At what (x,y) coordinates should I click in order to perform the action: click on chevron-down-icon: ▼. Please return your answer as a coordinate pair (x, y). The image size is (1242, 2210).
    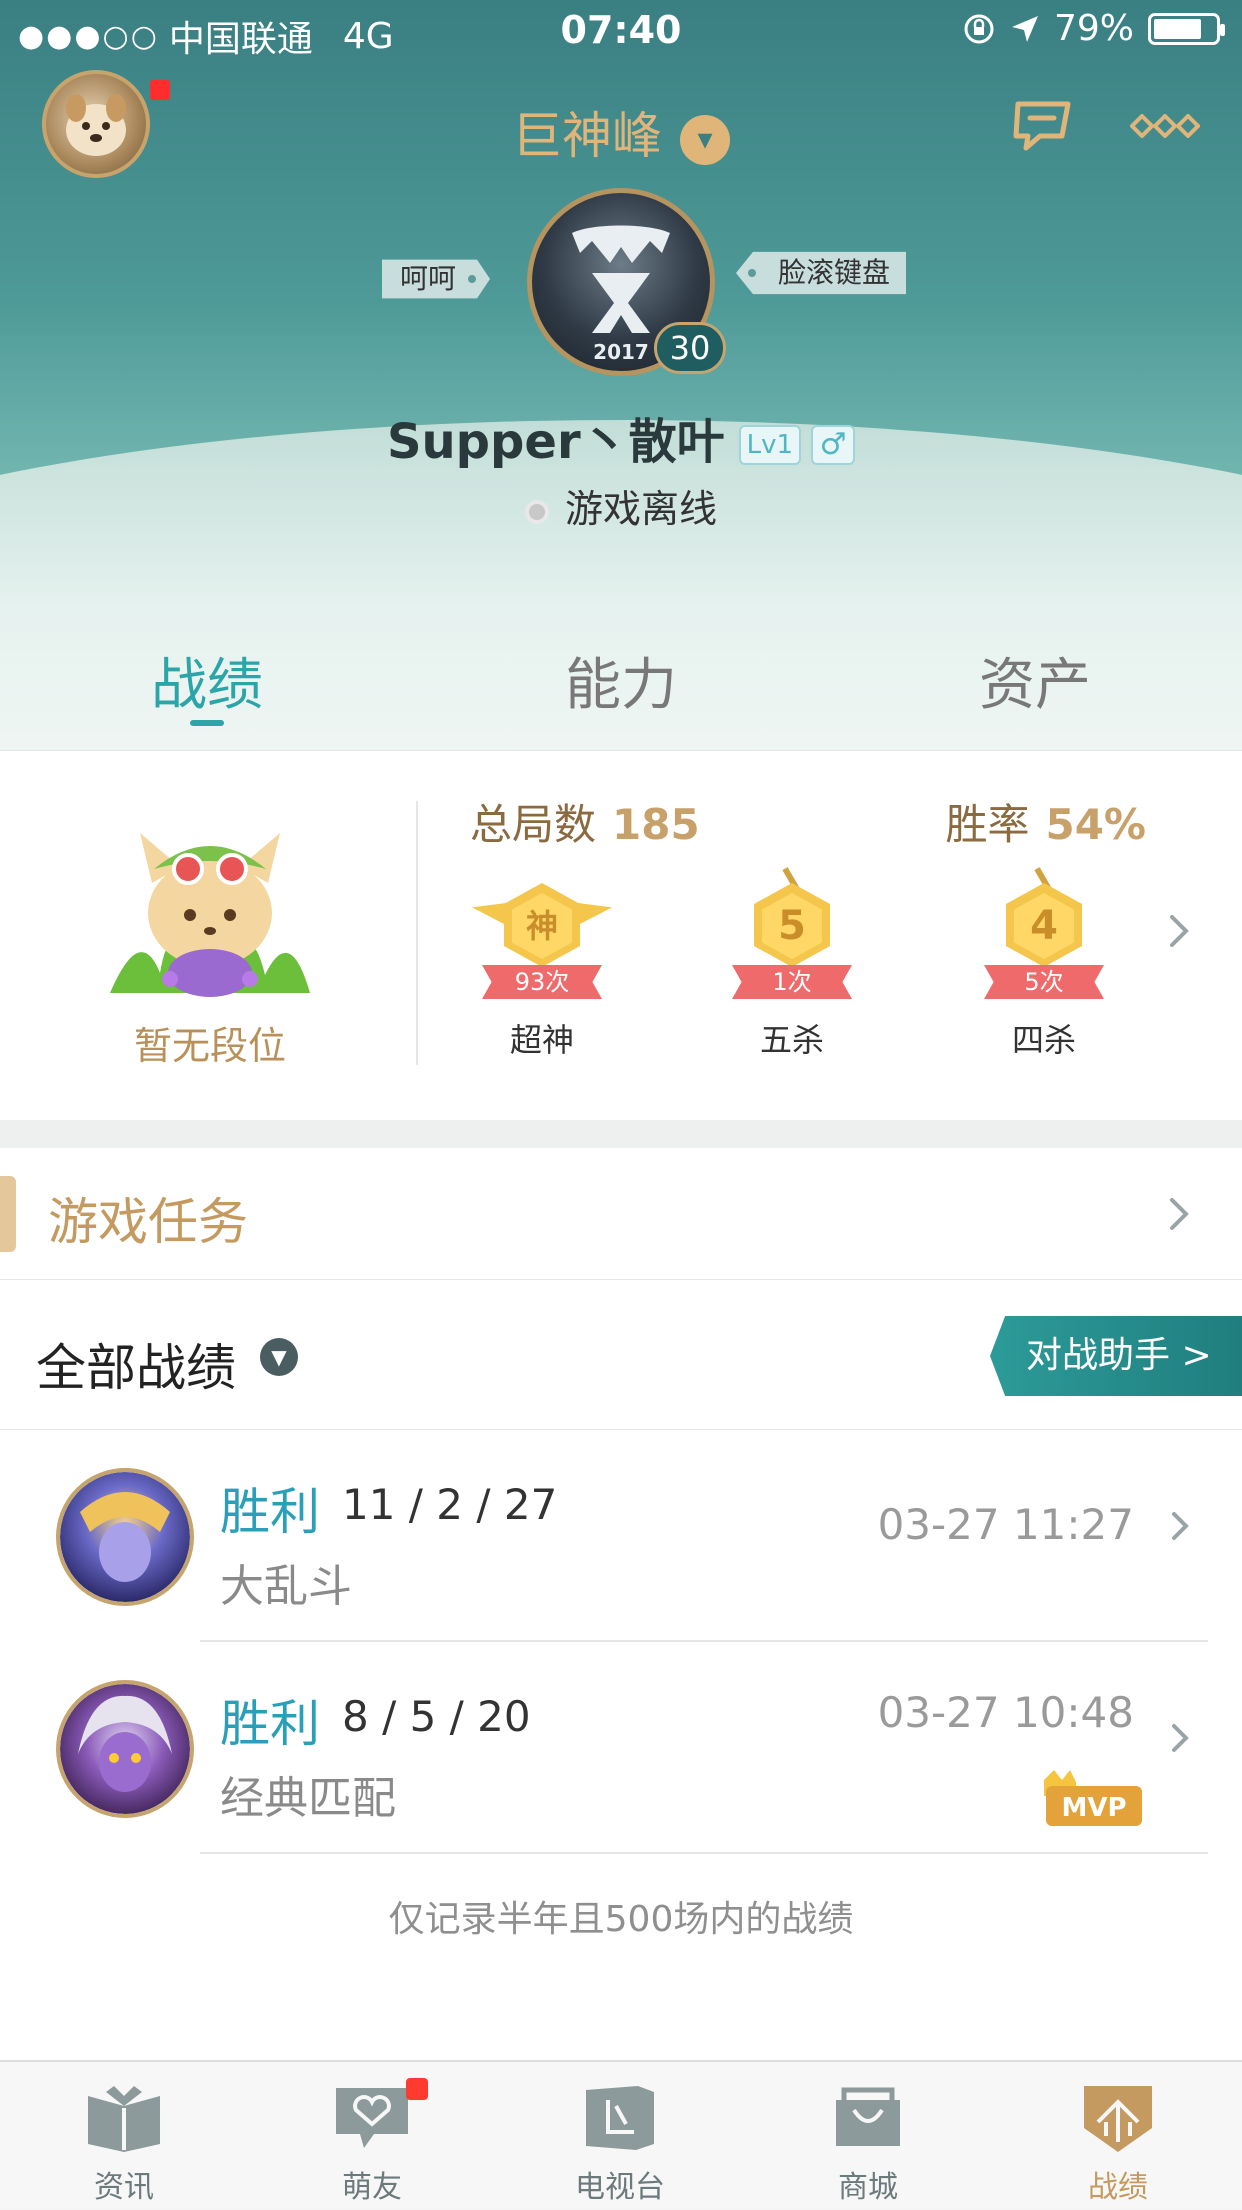
    Looking at the image, I should click on (279, 1357).